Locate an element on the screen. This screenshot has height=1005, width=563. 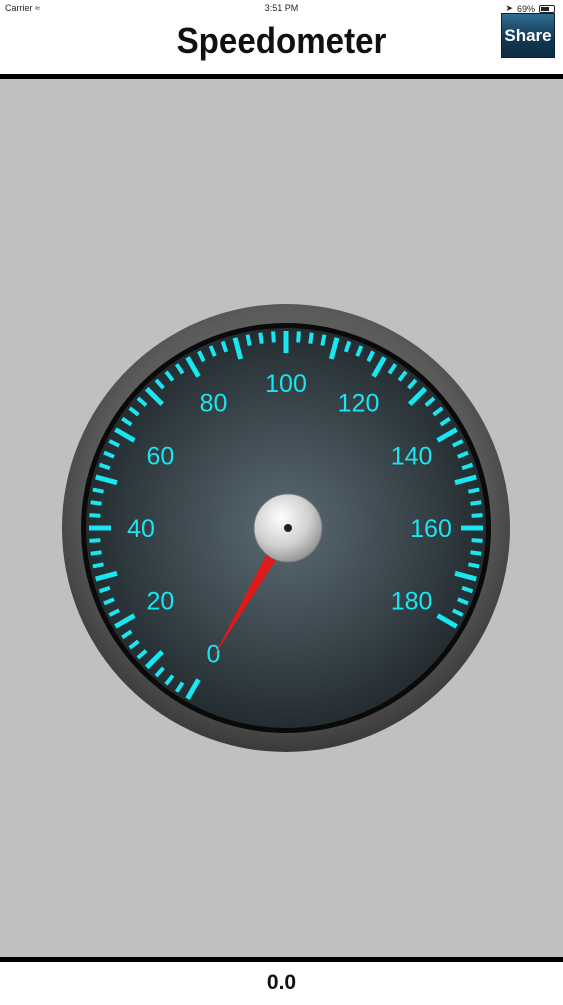
gauge-label-120: 120 is located at coordinates (359, 403).